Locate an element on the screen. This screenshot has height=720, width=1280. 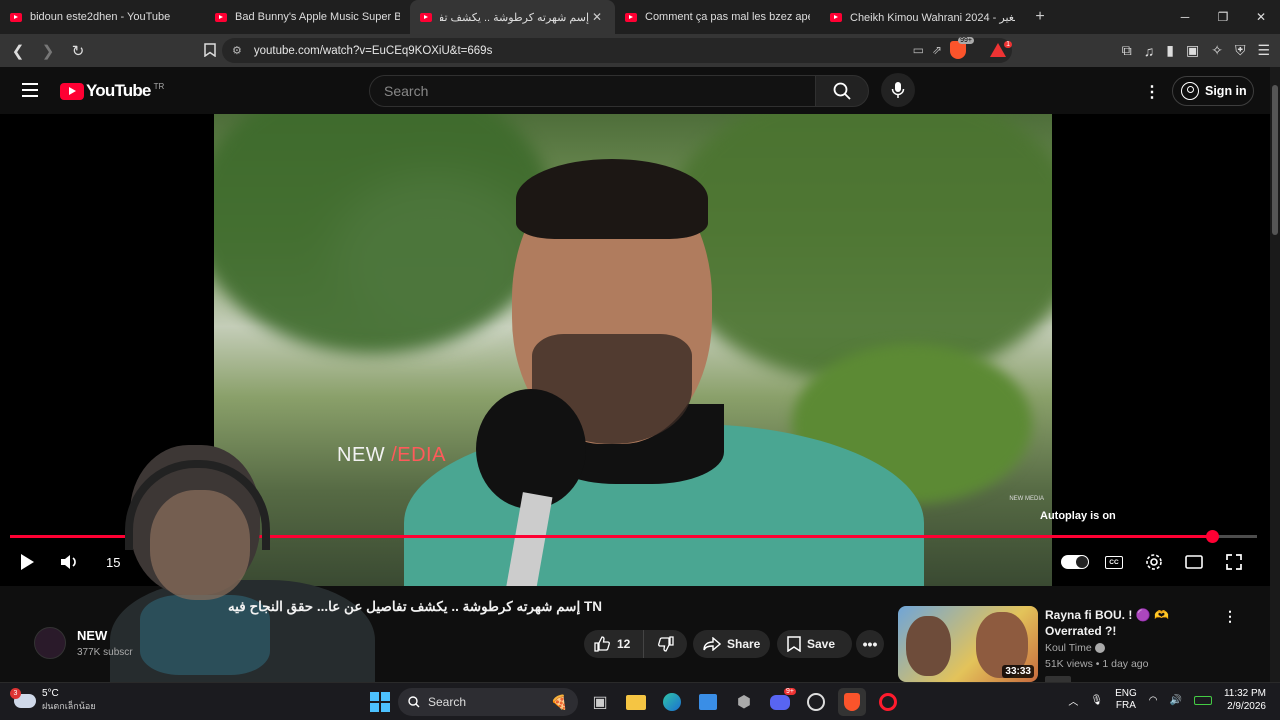
fullscreen-button is located at coordinates (1234, 562).